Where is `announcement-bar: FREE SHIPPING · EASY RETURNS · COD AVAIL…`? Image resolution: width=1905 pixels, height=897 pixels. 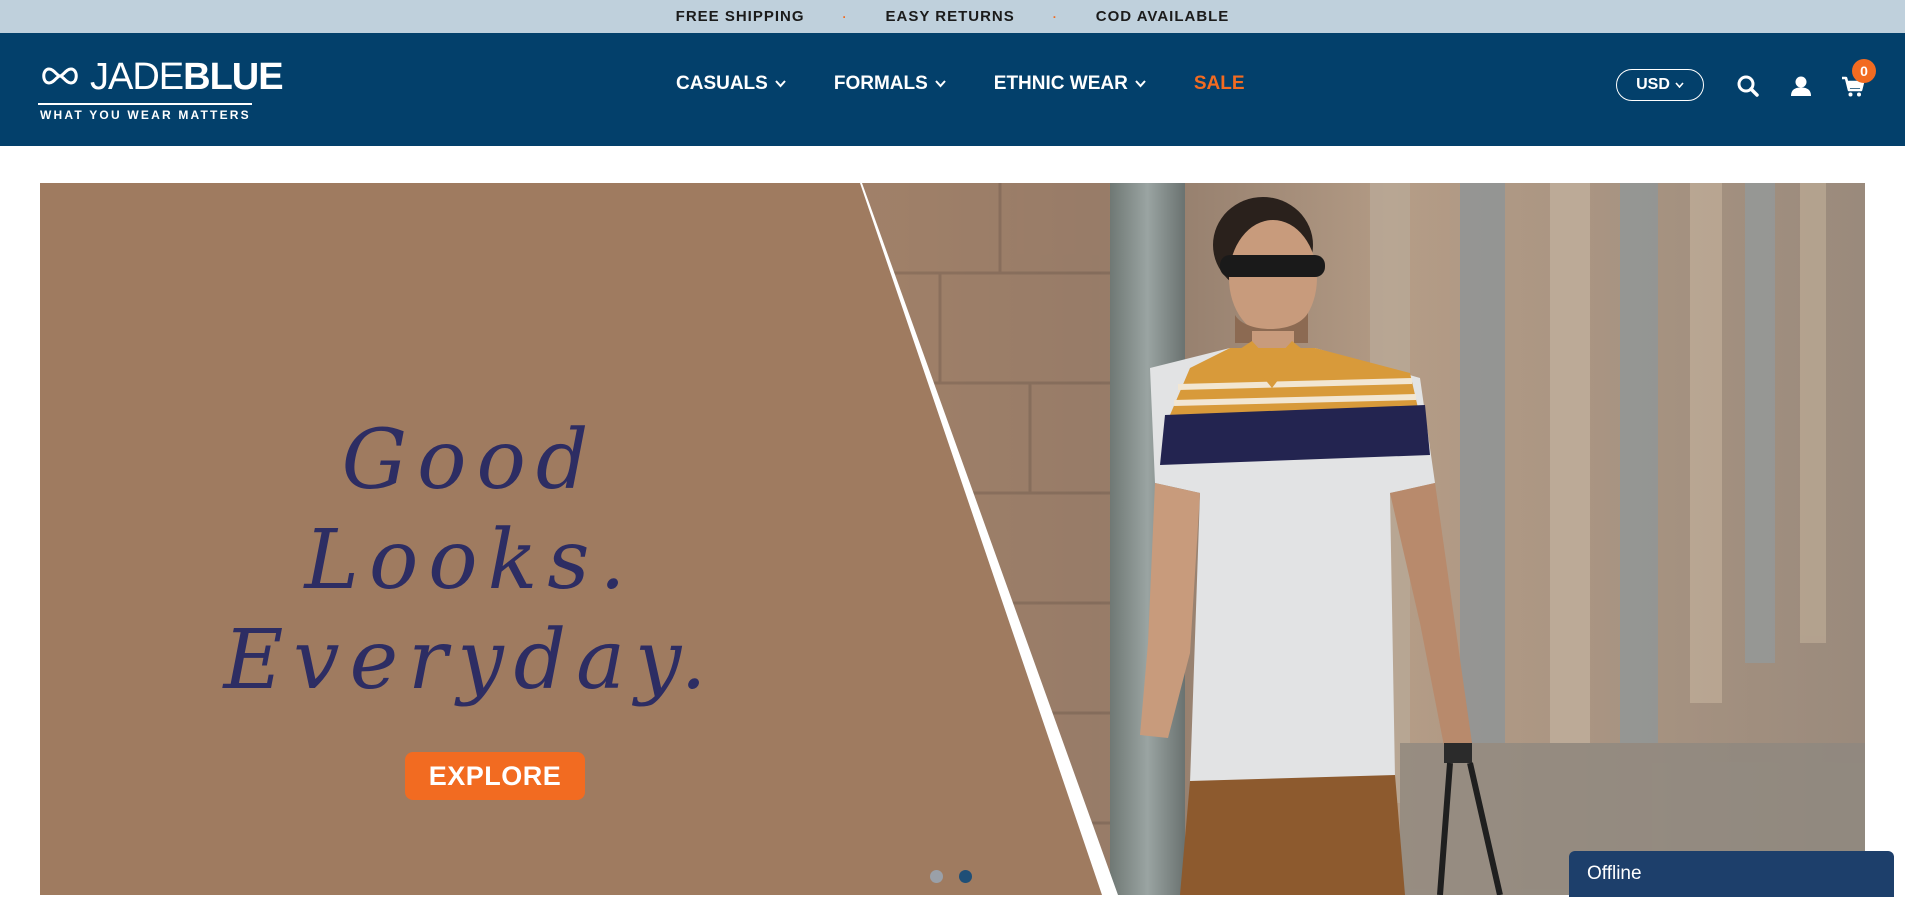 announcement-bar: FREE SHIPPING · EASY RETURNS · COD AVAIL… is located at coordinates (952, 16).